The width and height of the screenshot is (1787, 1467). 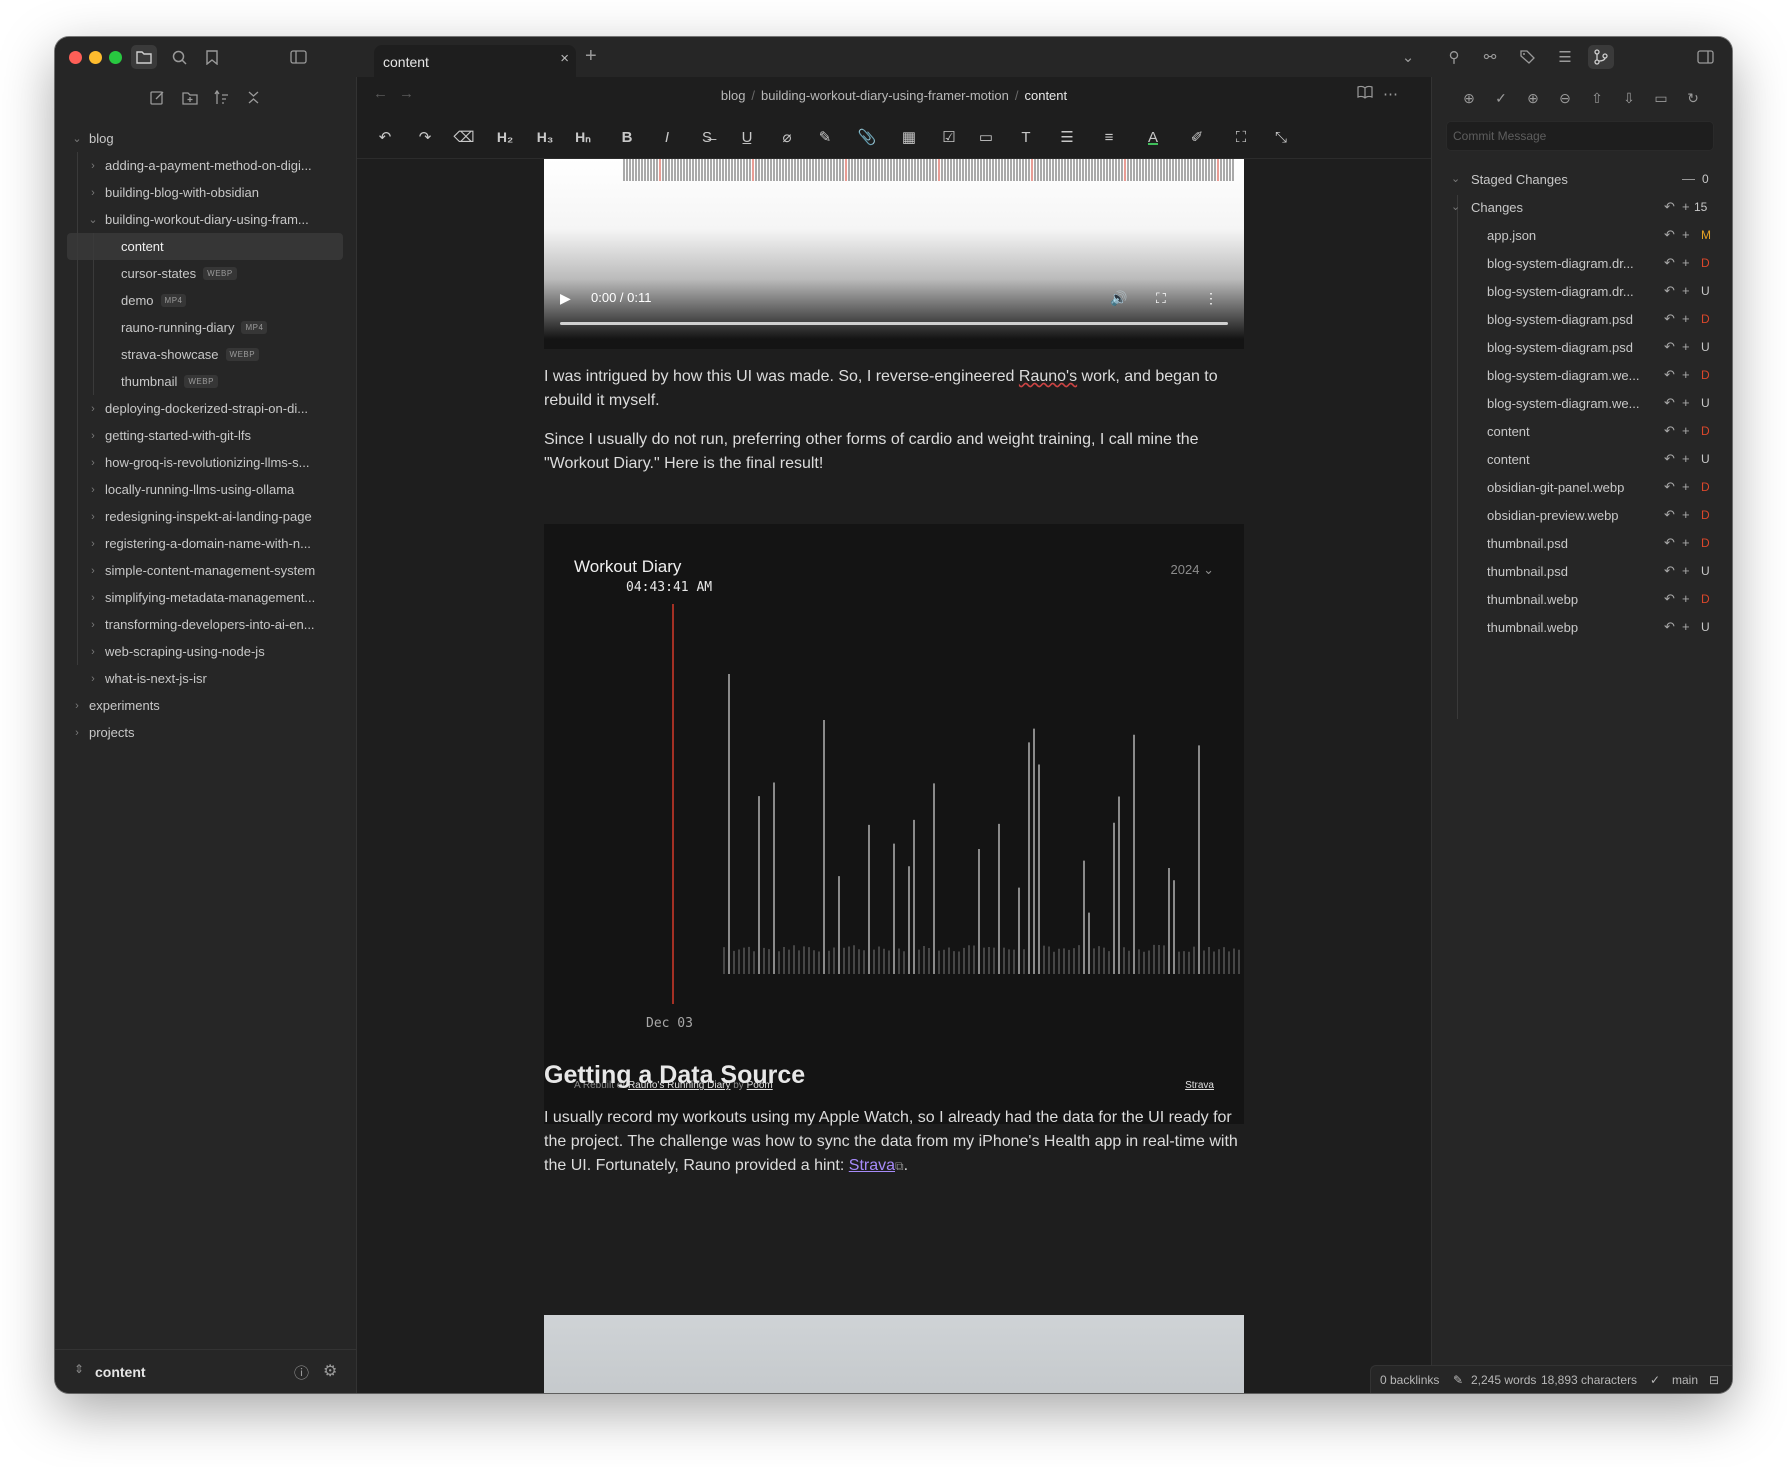 What do you see at coordinates (1582, 376) in the screenshot?
I see `changed-file-row: blog-system-diagram.we... ↶ + D` at bounding box center [1582, 376].